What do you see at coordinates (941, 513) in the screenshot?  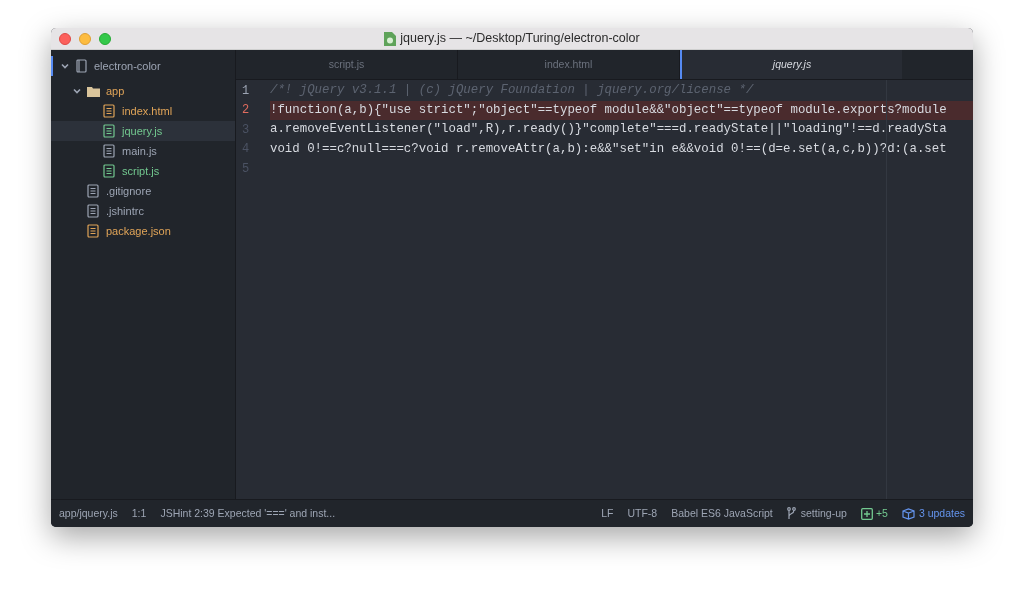 I see `updates-link: 3 updates` at bounding box center [941, 513].